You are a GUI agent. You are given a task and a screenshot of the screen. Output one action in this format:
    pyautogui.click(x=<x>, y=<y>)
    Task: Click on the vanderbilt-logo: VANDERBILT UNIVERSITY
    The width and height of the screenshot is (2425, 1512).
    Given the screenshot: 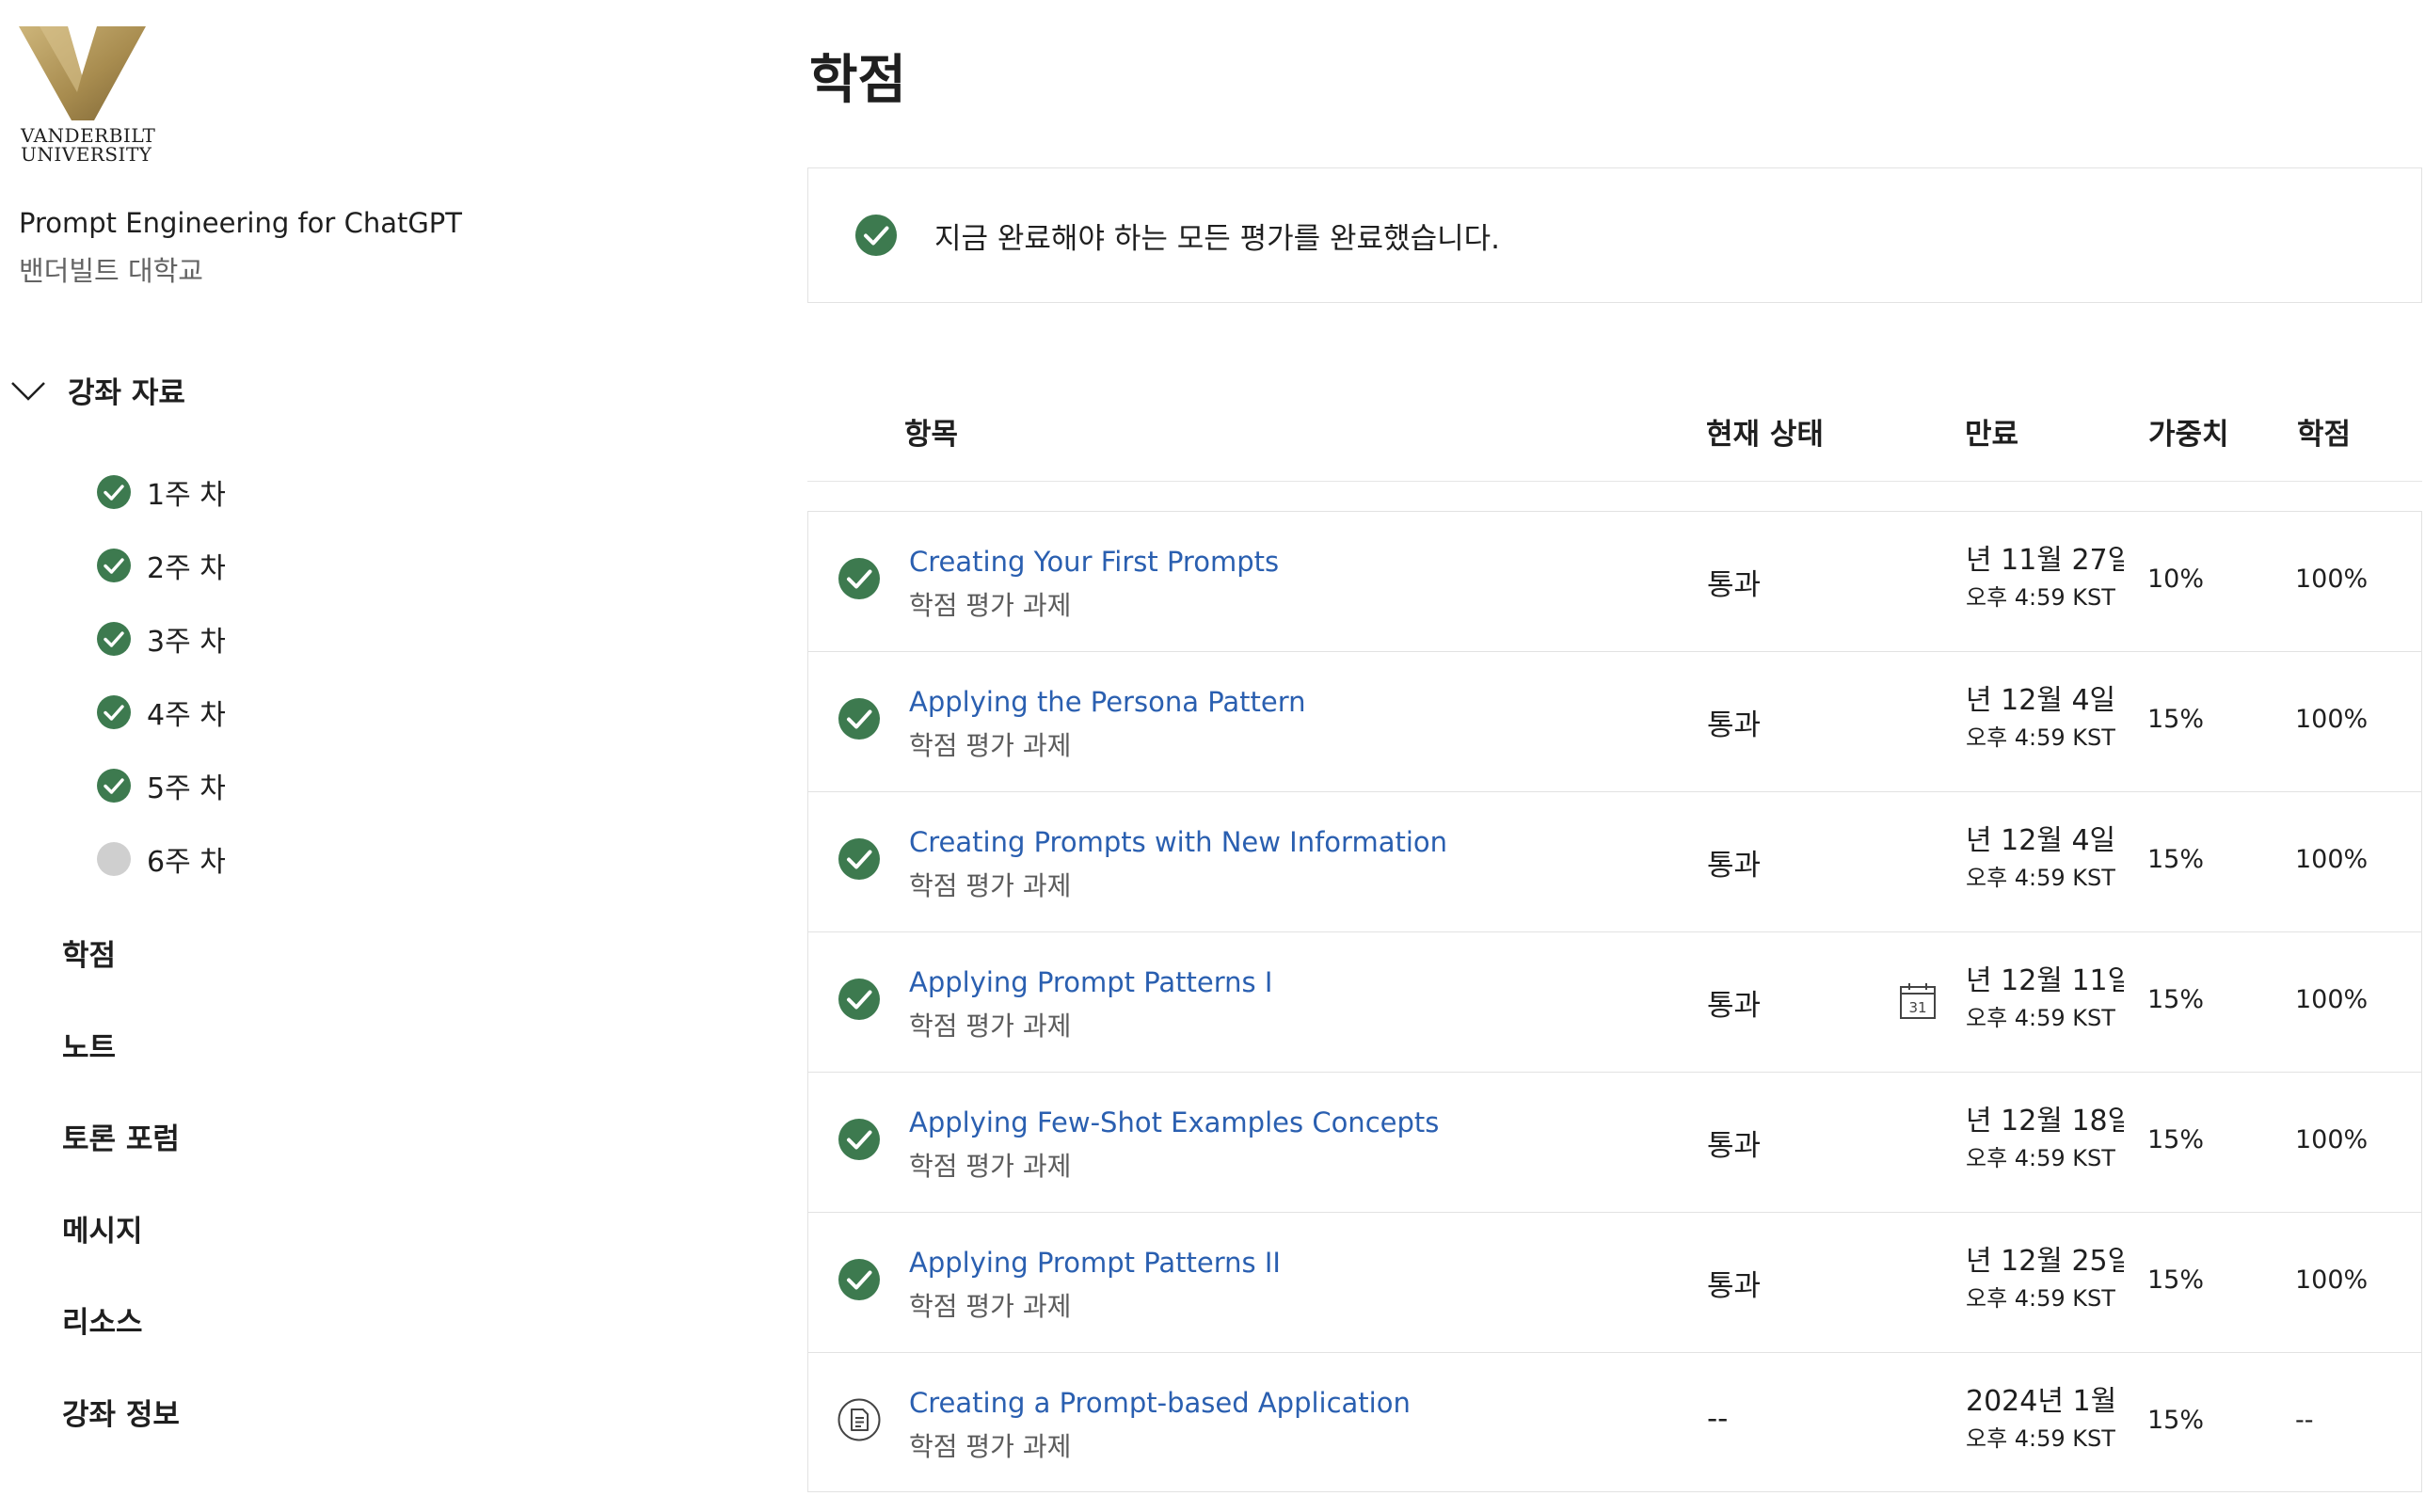 What is the action you would take?
    pyautogui.click(x=94, y=95)
    